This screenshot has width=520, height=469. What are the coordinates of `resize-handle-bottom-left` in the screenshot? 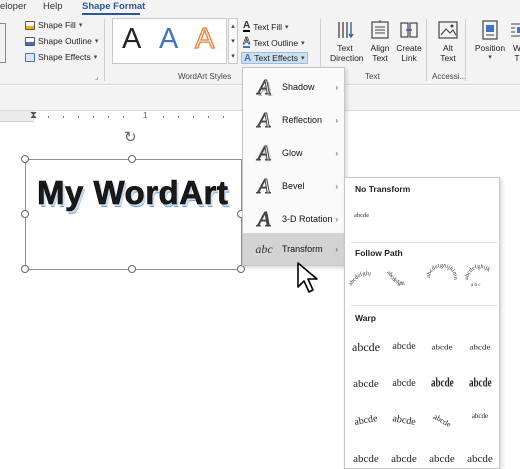 It's located at (25, 269).